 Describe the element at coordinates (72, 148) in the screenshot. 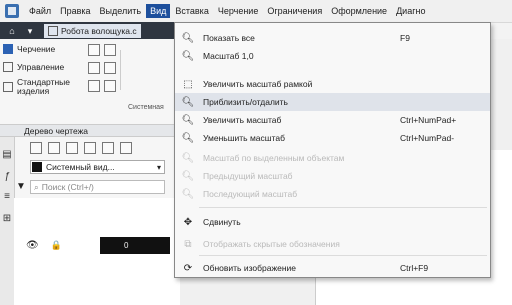

I see `tree-layer-icon` at that location.